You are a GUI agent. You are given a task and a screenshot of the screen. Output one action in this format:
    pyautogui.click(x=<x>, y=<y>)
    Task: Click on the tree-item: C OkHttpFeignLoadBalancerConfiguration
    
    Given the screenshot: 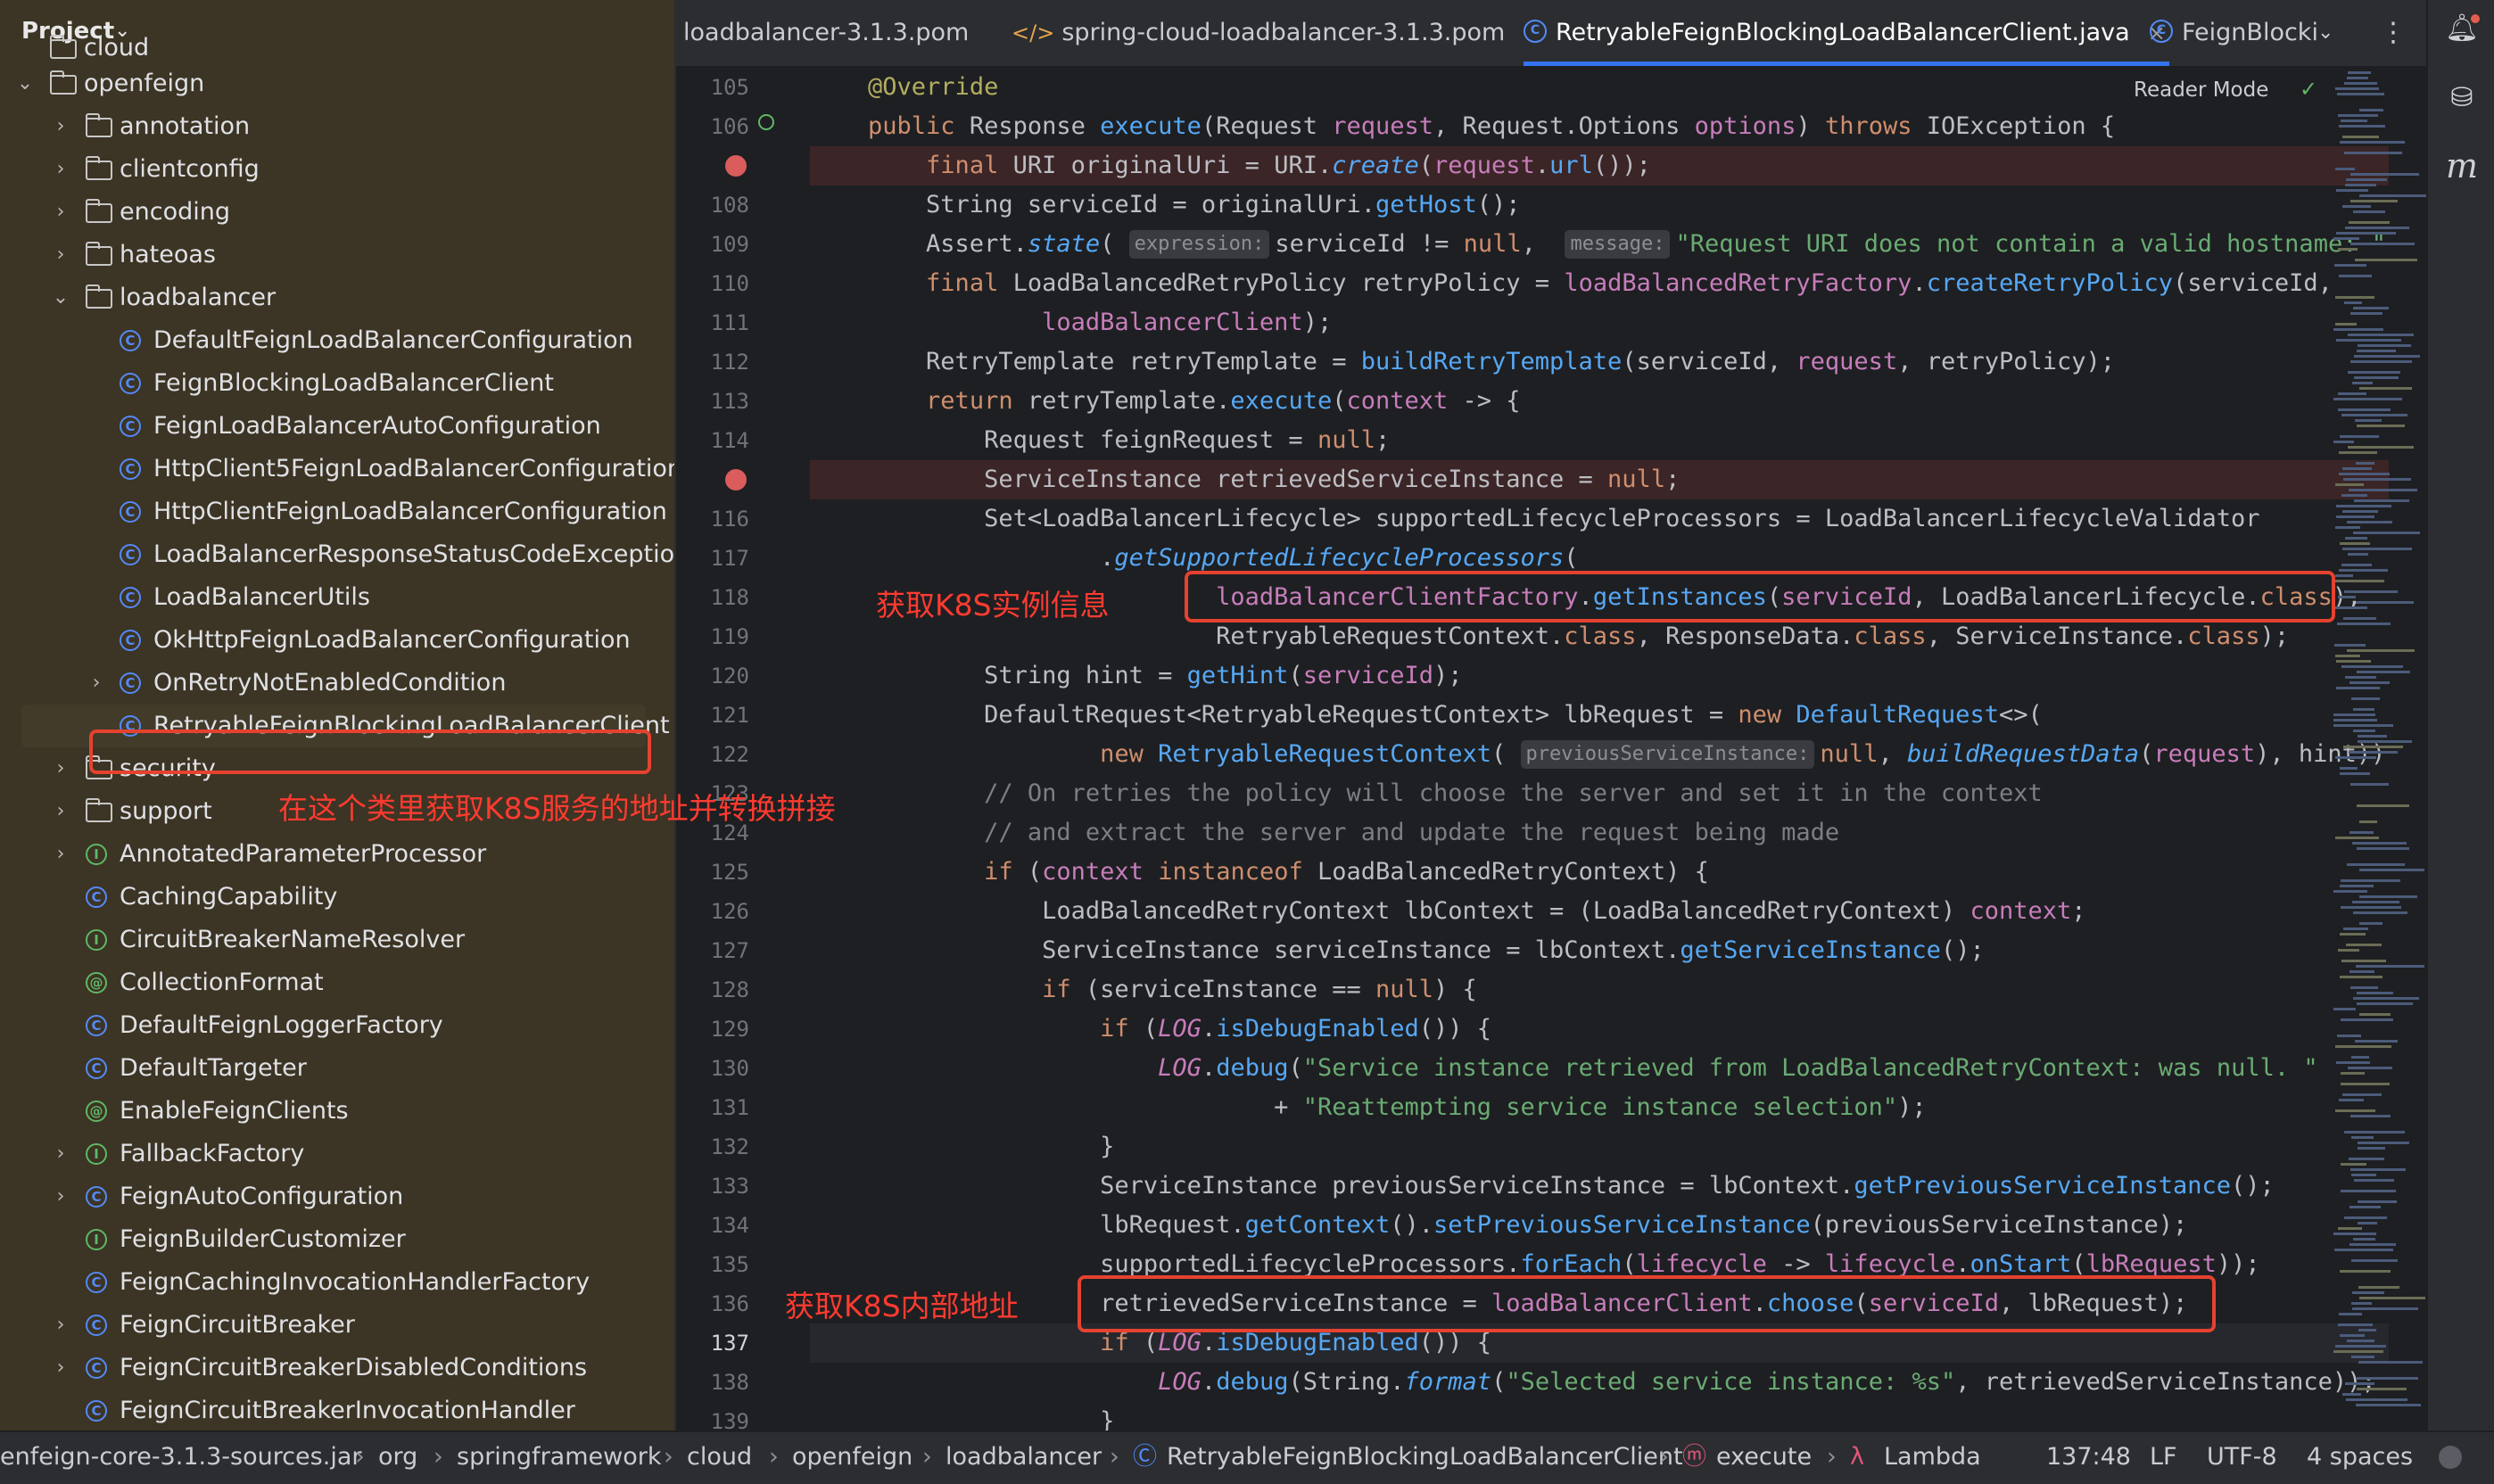 What is the action you would take?
    pyautogui.click(x=337, y=640)
    